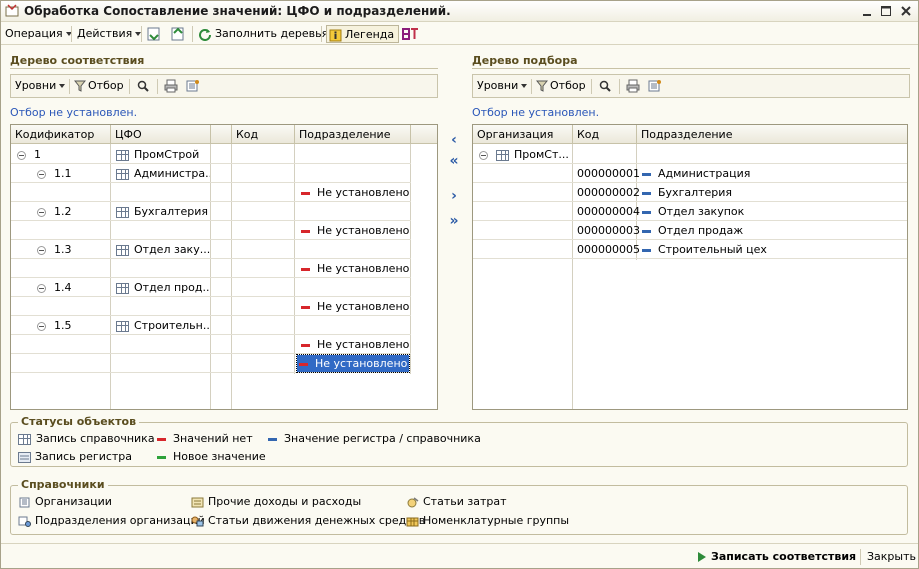  Describe the element at coordinates (906, 11) in the screenshot. I see `close-icon` at that location.